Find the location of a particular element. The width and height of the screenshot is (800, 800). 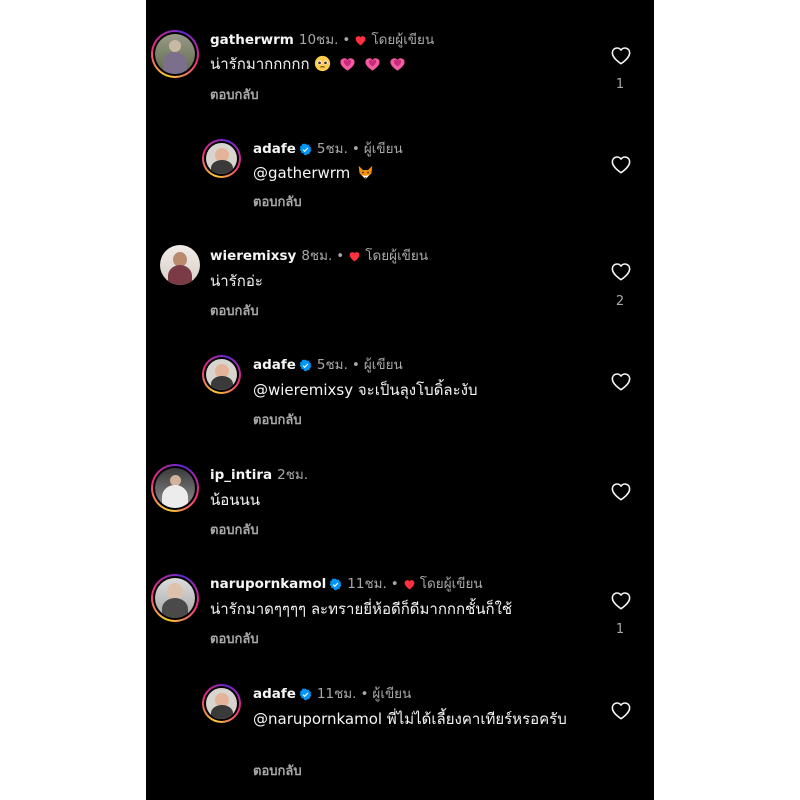

comment-meta: ip_intira 2ชม. is located at coordinates (259, 475).